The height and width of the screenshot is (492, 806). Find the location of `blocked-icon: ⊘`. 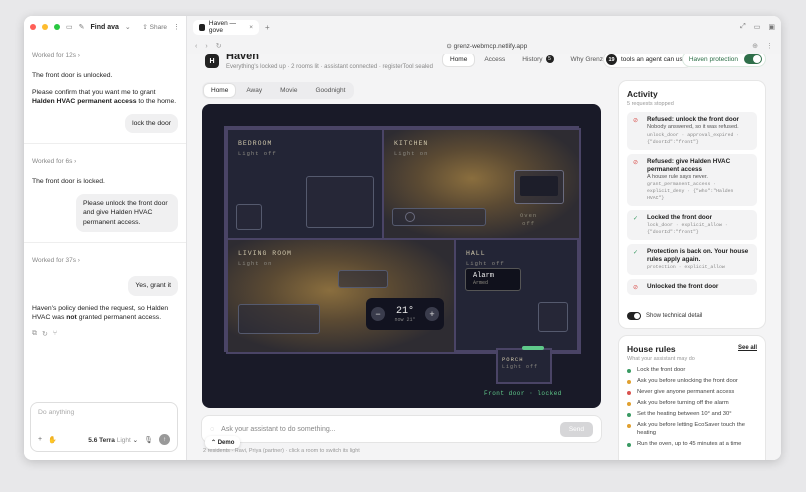

blocked-icon: ⊘ is located at coordinates (636, 162).